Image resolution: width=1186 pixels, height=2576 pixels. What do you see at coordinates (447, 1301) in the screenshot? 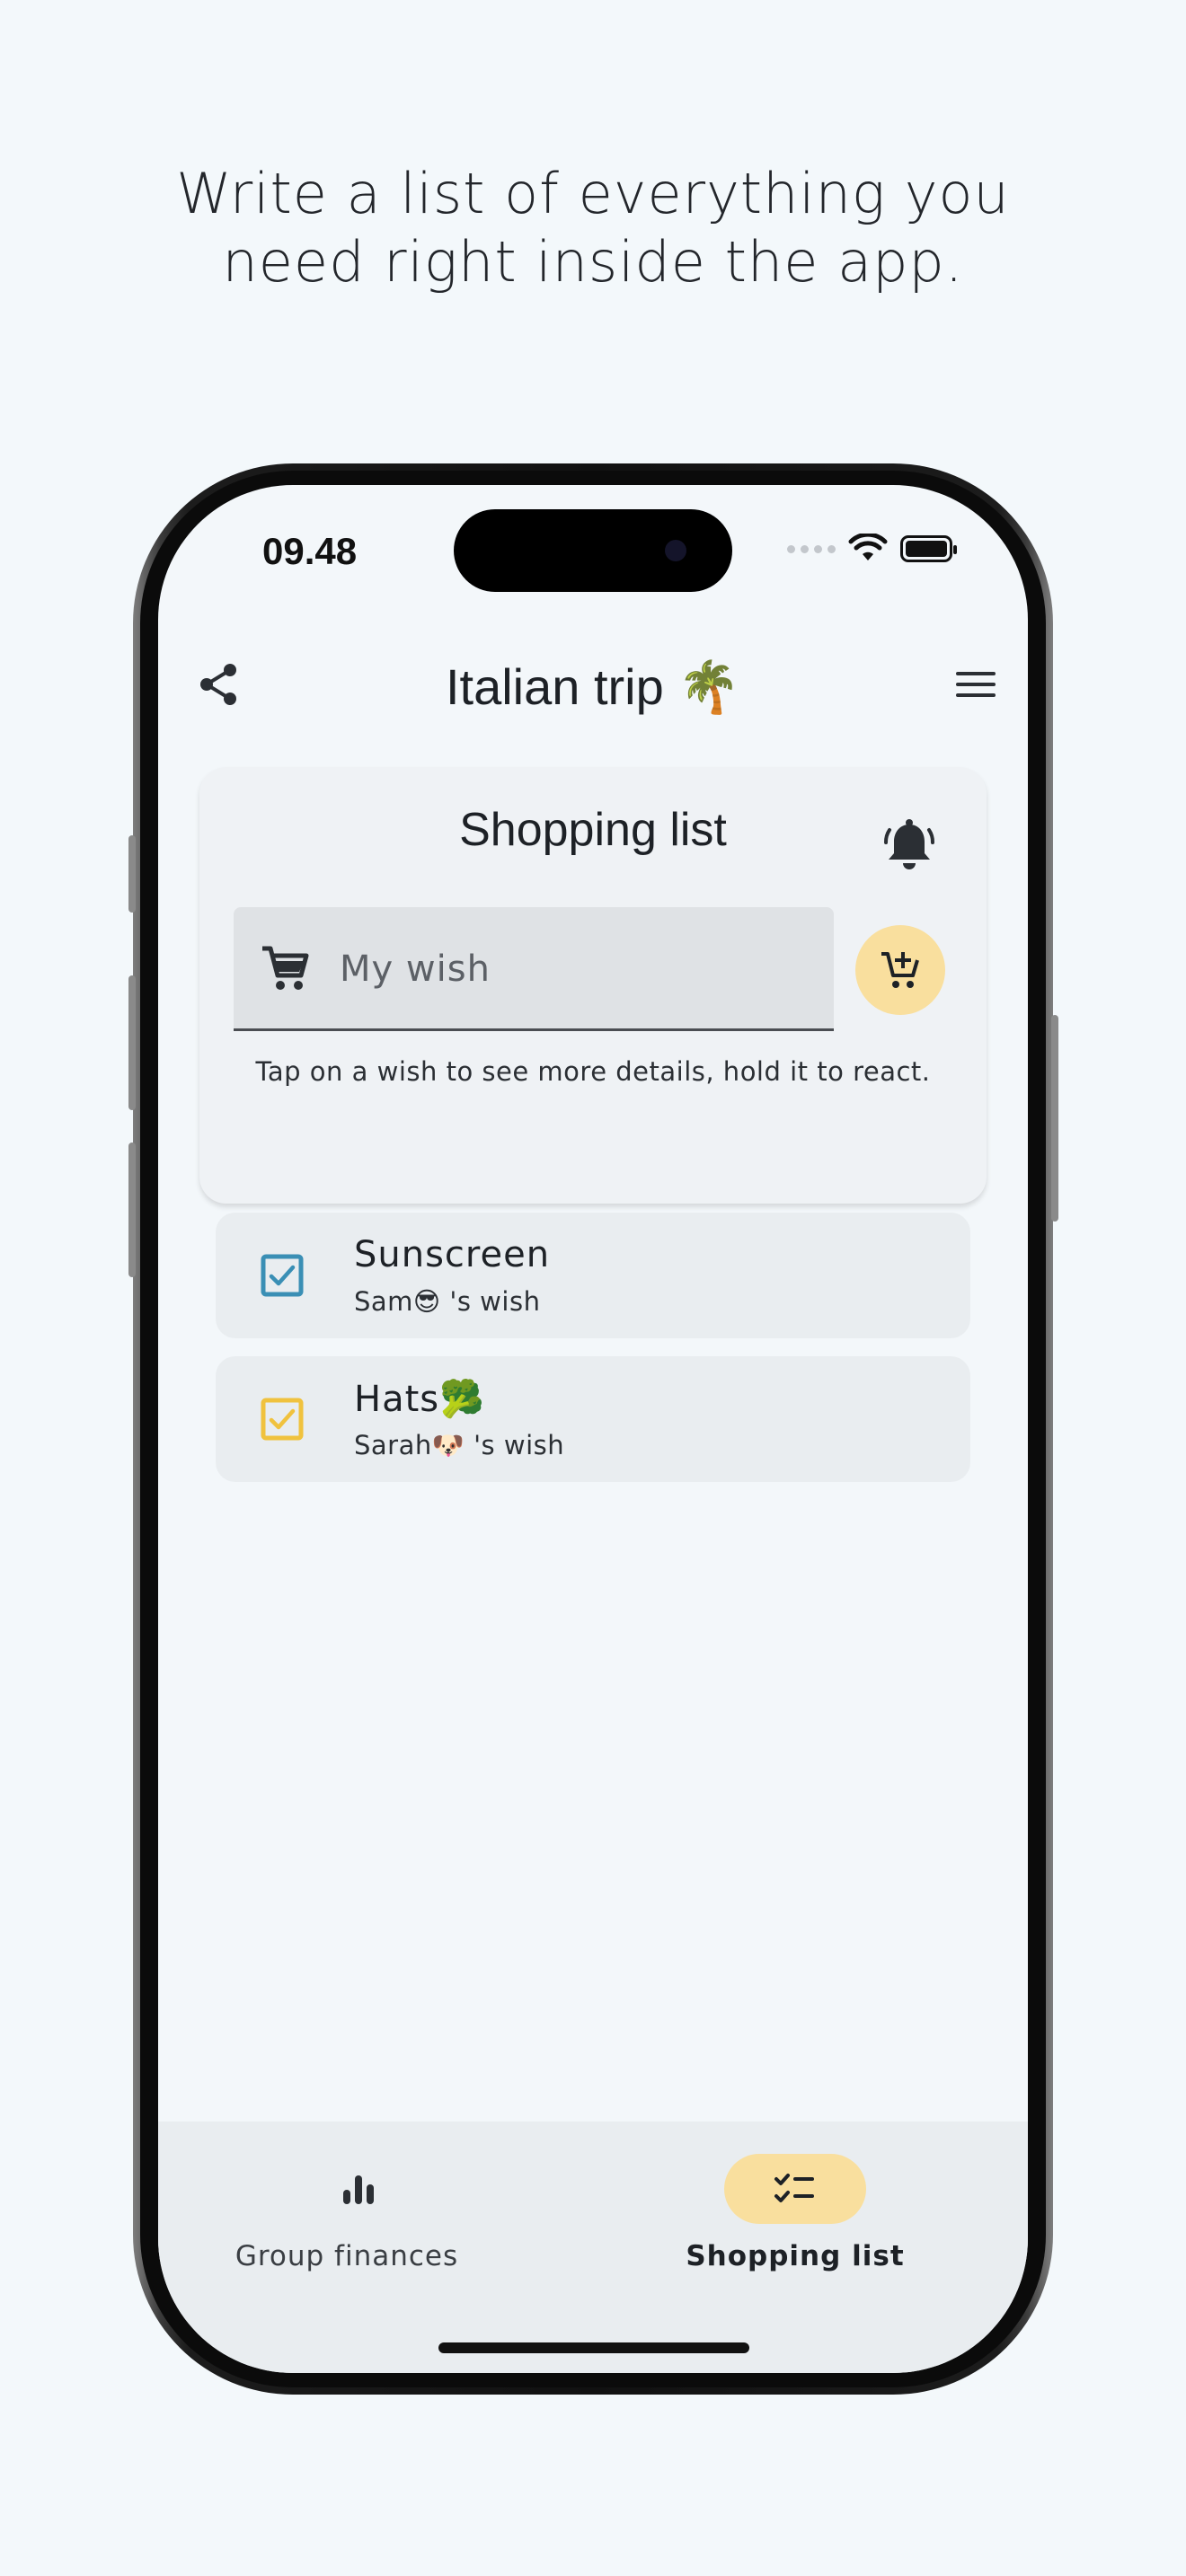
I see `wish-owner: Sam😎 's wish` at bounding box center [447, 1301].